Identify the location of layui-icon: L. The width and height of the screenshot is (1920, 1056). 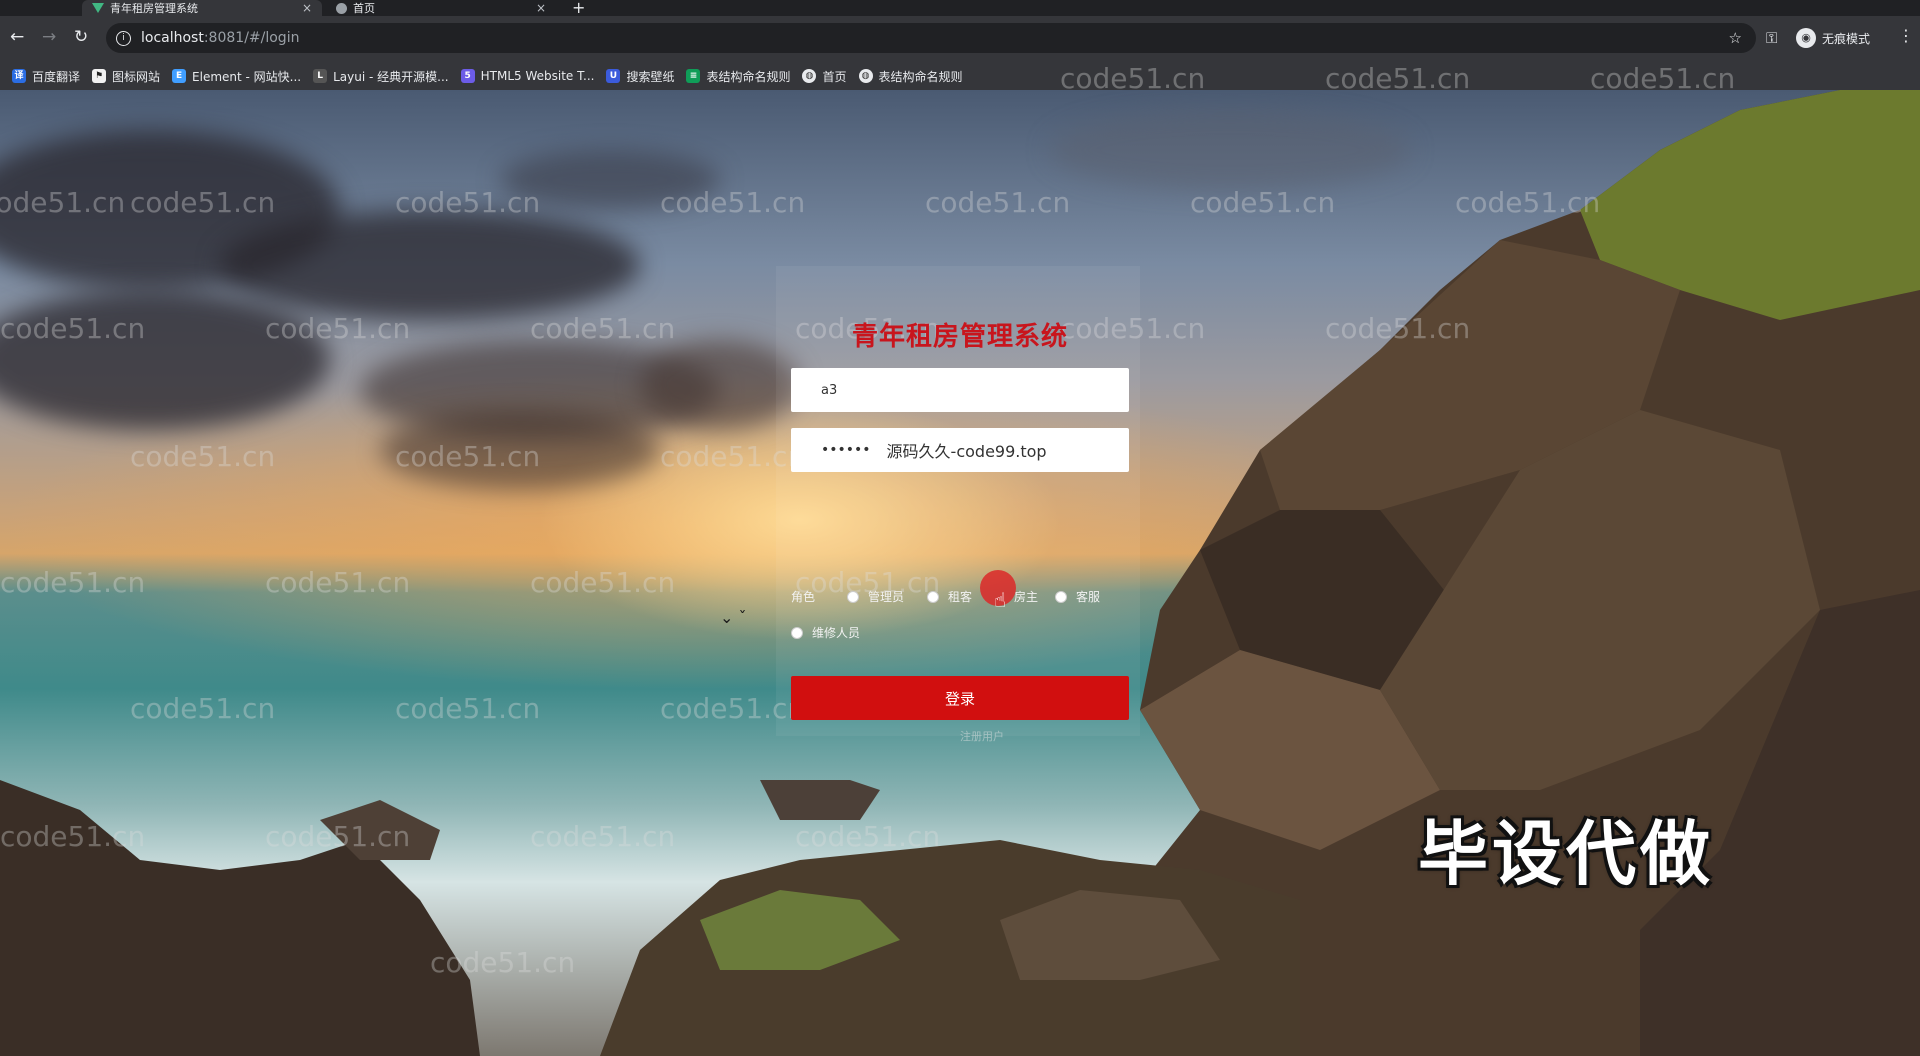
(320, 76).